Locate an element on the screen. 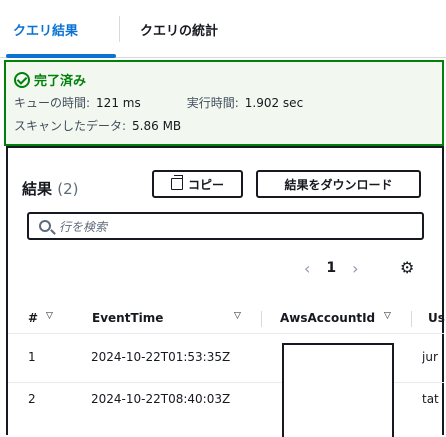  timing-metrics-row: キューの時間: 121 ms 実行時間: 1.902 sec is located at coordinates (158, 102).